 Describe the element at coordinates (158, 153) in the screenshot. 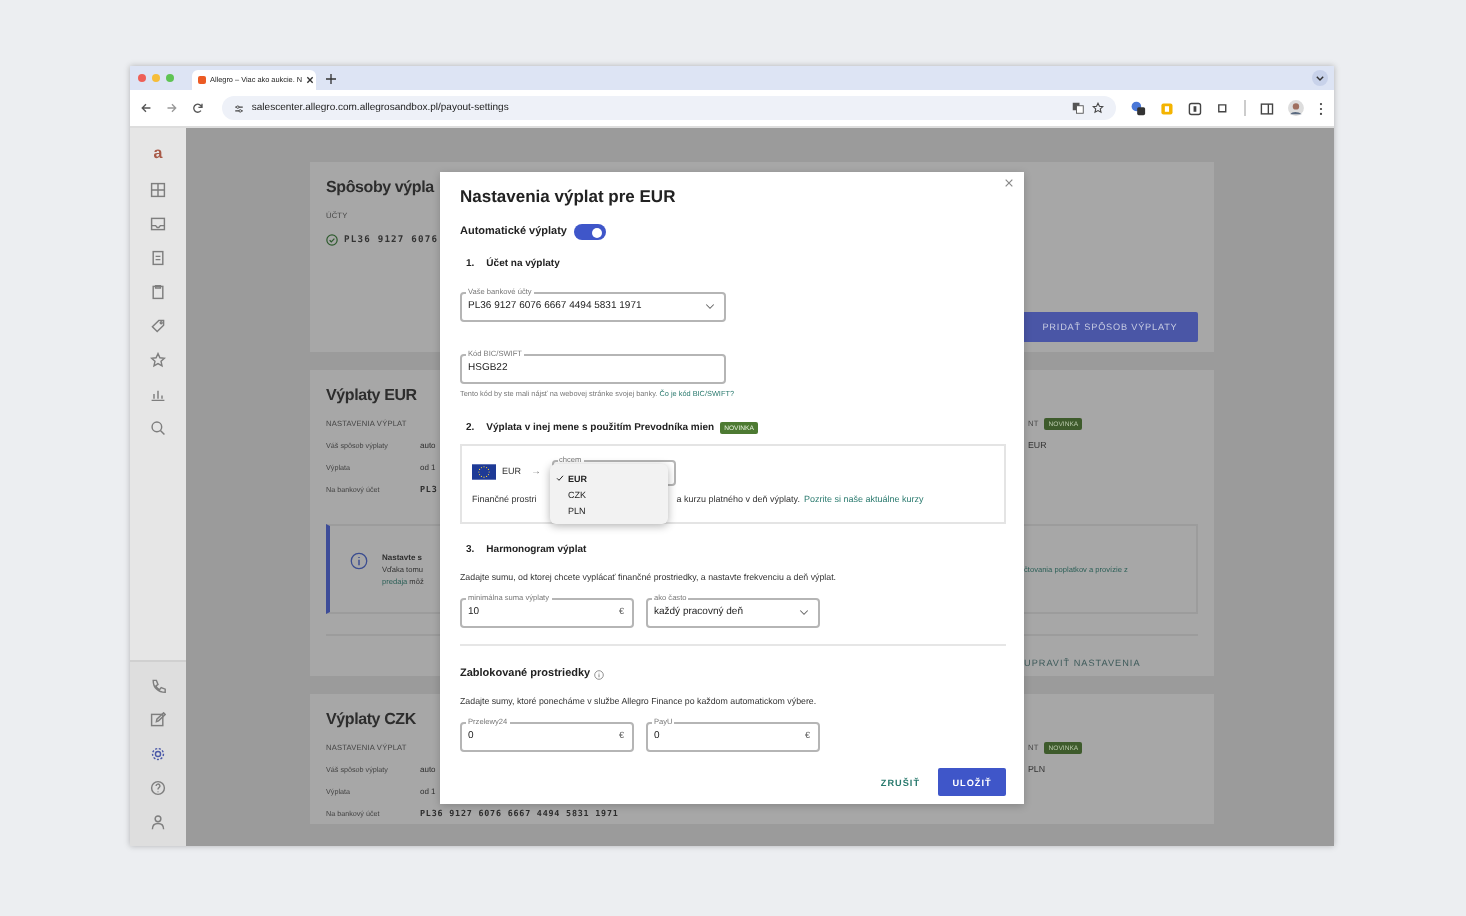

I see `logo: a` at that location.